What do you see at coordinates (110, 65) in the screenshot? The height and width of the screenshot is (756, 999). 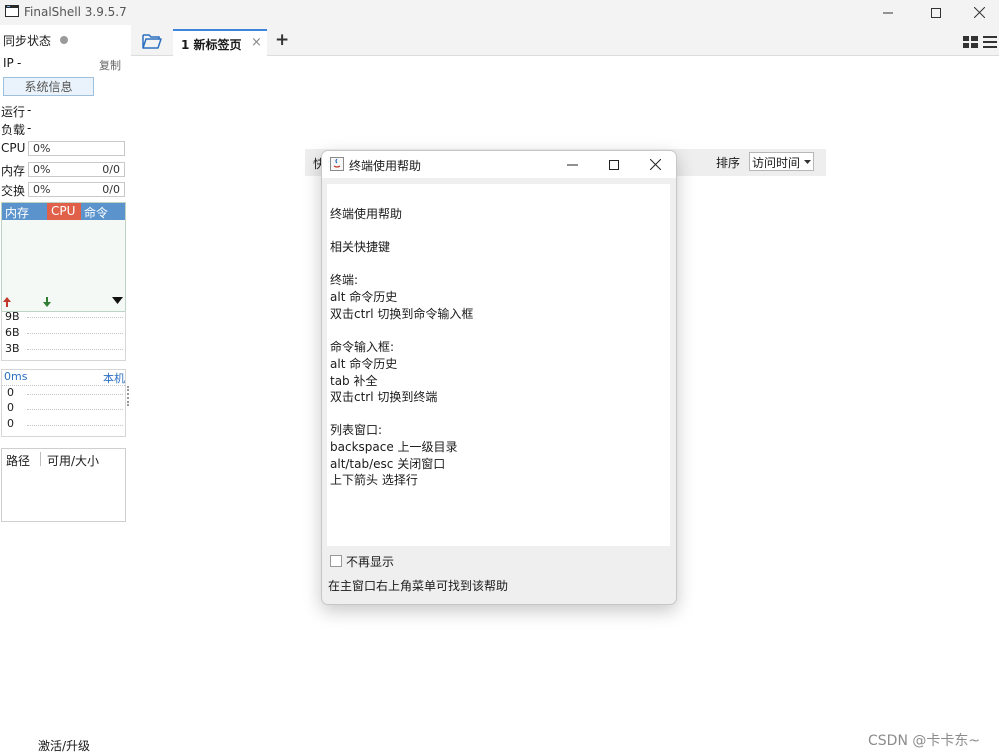 I see `copy-ip-link: 复制` at bounding box center [110, 65].